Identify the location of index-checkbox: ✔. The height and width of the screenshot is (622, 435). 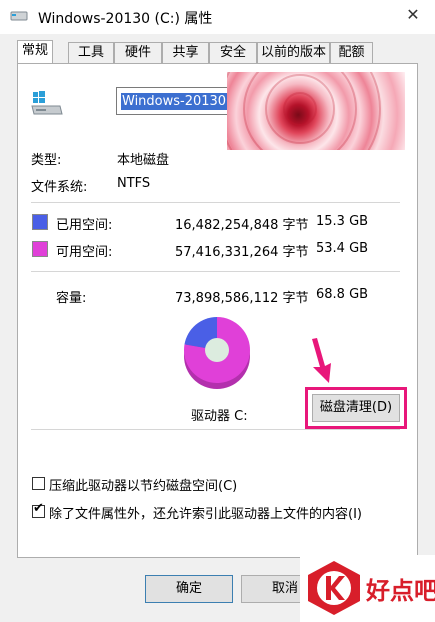
(38, 509).